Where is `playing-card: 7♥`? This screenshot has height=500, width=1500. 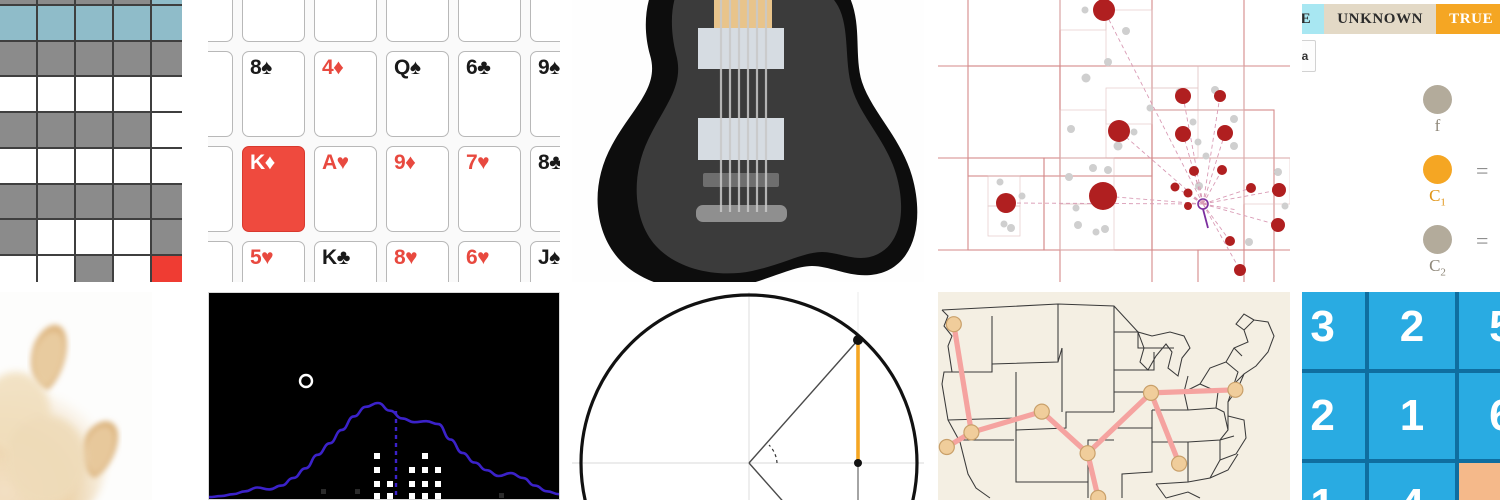 playing-card: 7♥ is located at coordinates (489, 189).